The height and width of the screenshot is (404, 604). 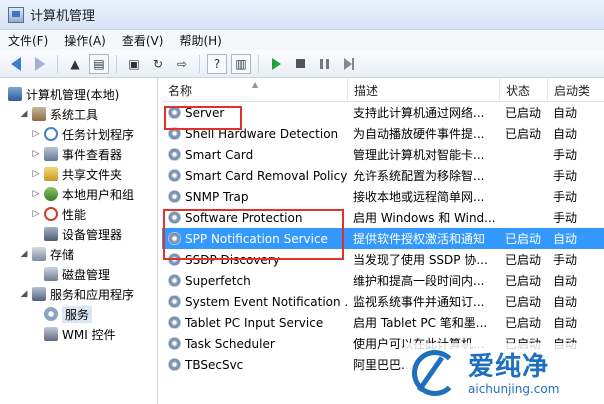 I want to click on column-header-startup-type: 启动类, so click(x=576, y=90).